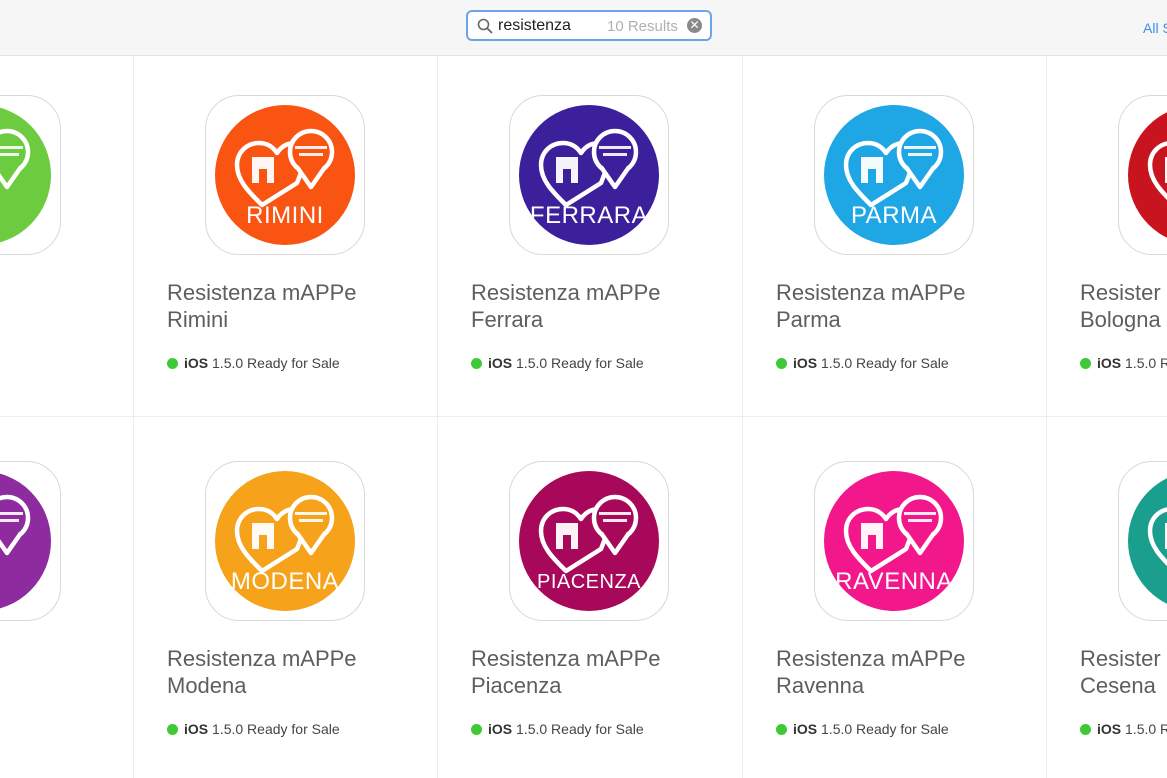 Image resolution: width=1167 pixels, height=778 pixels. What do you see at coordinates (1118, 685) in the screenshot?
I see `app-title-line2: Cesena` at bounding box center [1118, 685].